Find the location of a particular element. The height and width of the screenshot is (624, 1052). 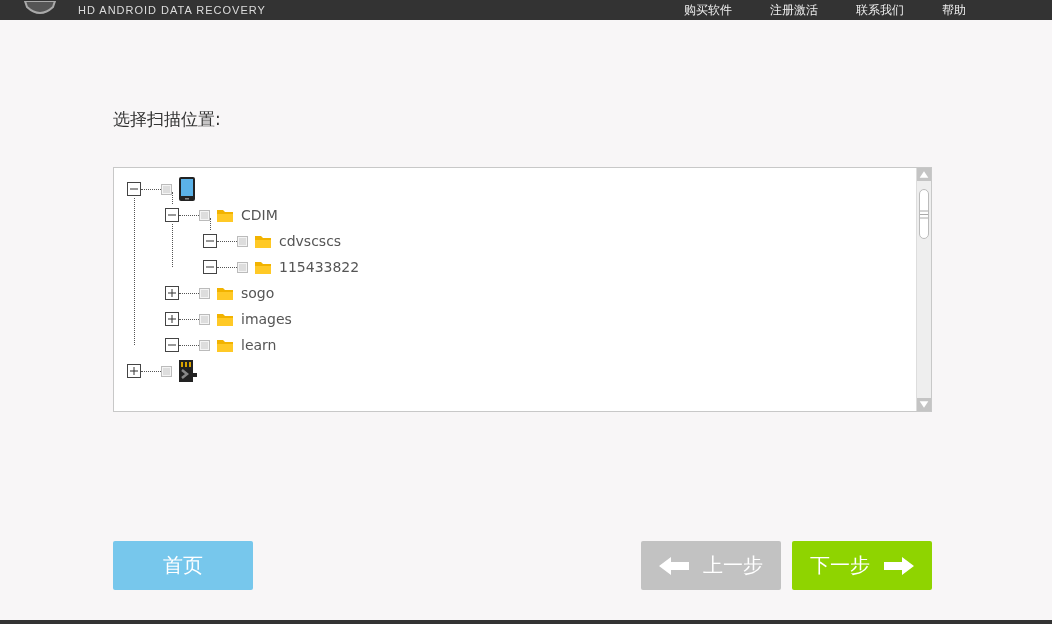

nav-link: 购买软件 is located at coordinates (708, 10).